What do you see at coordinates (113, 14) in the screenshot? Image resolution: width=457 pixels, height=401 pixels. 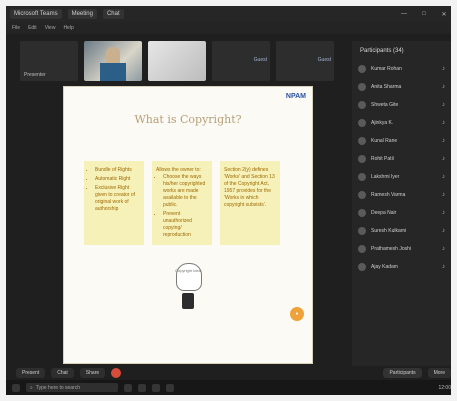 I see `tab-chat: Chat` at bounding box center [113, 14].